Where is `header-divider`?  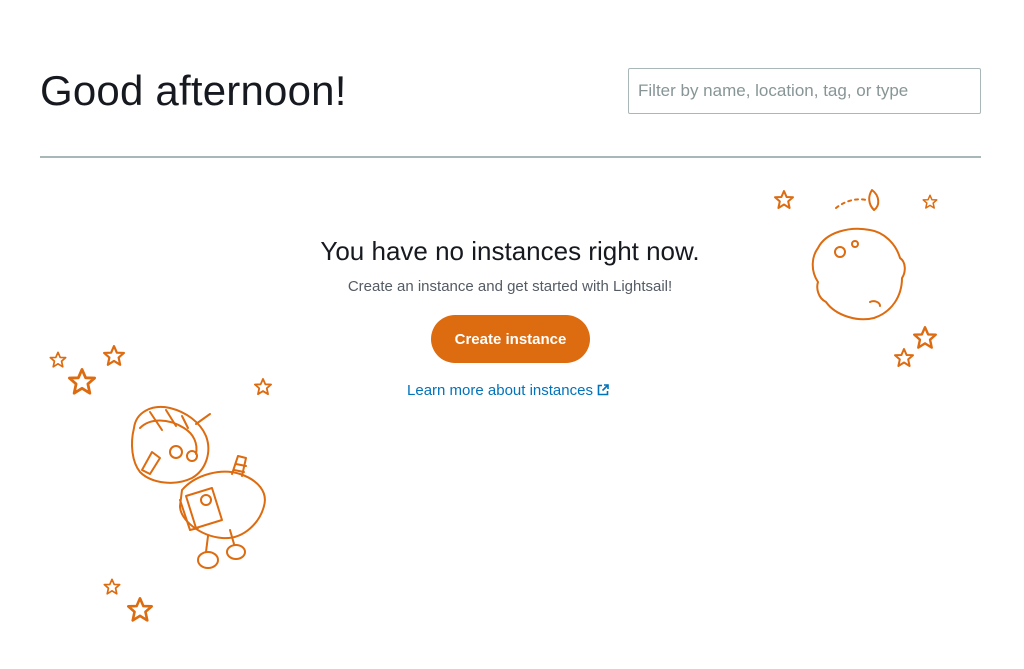
header-divider is located at coordinates (510, 157).